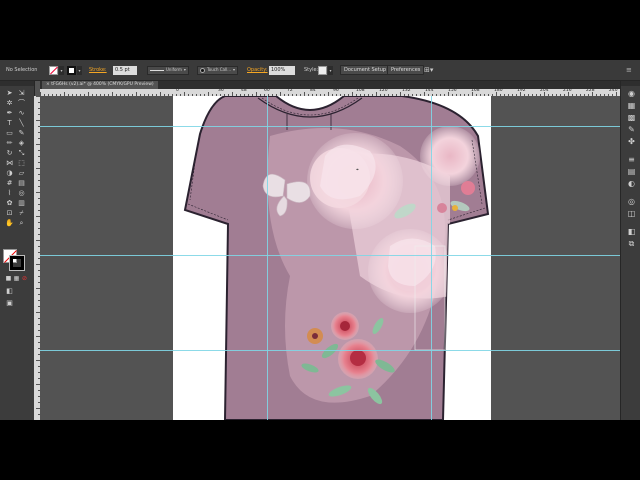  What do you see at coordinates (290, 91) in the screenshot?
I see `ruler-label: 72` at bounding box center [290, 91].